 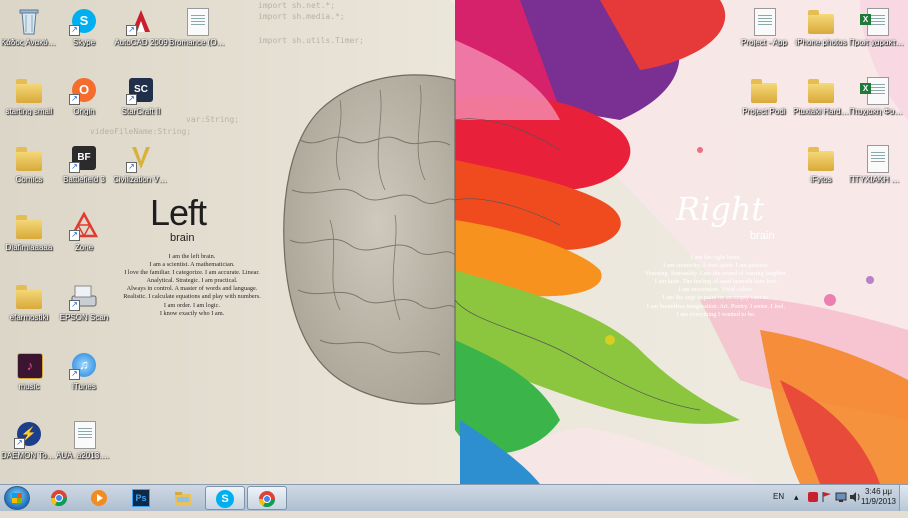 I want to click on desktop-icon-aua-sept: AUA_a2013.sept, so click(x=84, y=439).